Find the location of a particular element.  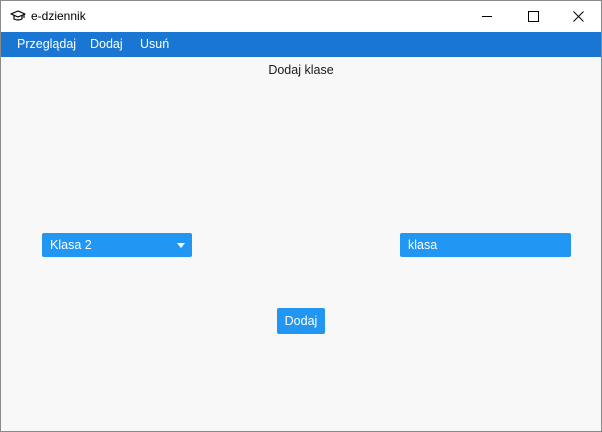

class-select: Klasa 2 is located at coordinates (117, 245).